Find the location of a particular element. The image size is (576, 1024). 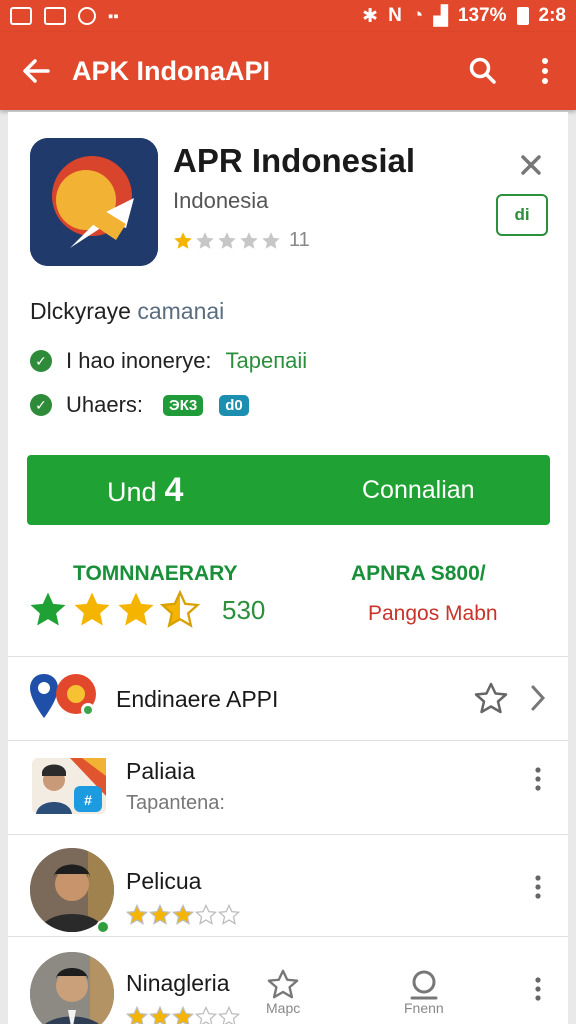

review-count: 530 is located at coordinates (244, 609).